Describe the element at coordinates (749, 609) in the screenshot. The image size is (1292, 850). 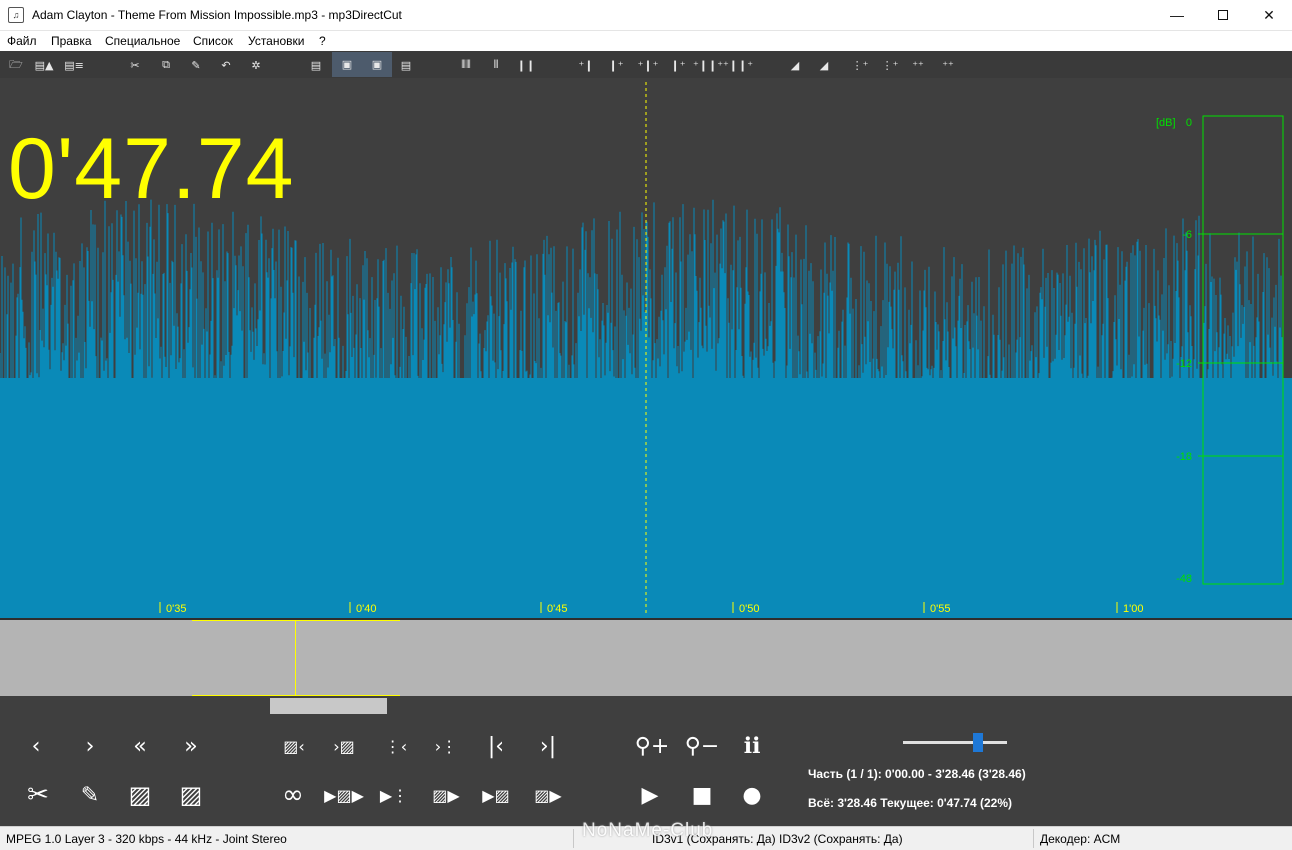
I see `timeline-label: 0'50` at that location.